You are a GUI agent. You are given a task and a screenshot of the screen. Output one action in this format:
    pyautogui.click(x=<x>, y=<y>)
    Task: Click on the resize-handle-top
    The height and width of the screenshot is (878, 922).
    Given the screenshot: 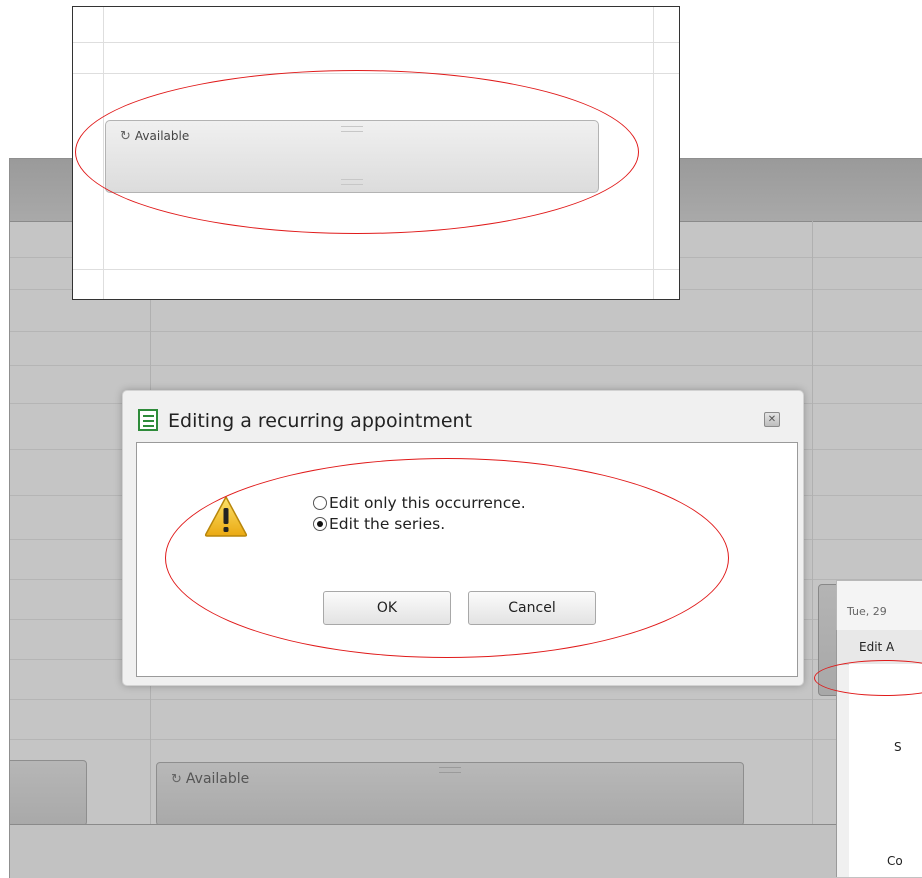 What is the action you would take?
    pyautogui.click(x=352, y=129)
    